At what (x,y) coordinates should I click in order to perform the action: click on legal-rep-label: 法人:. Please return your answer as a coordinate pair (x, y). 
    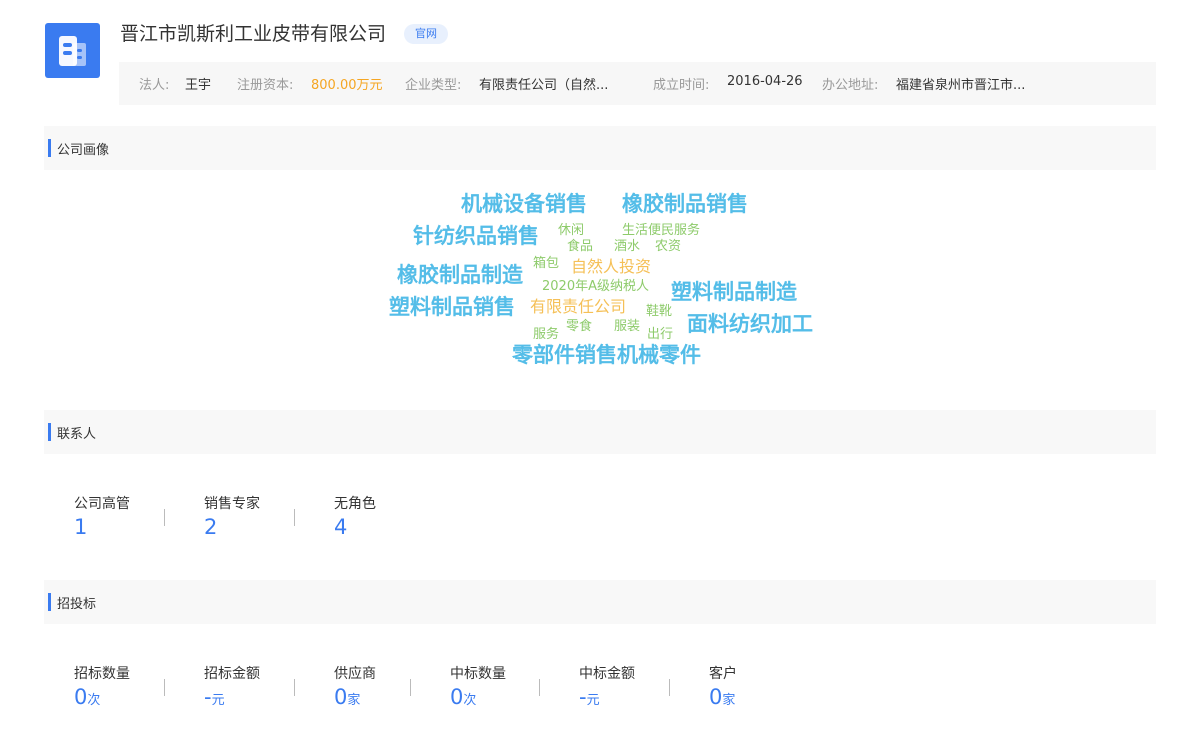
    Looking at the image, I should click on (154, 85).